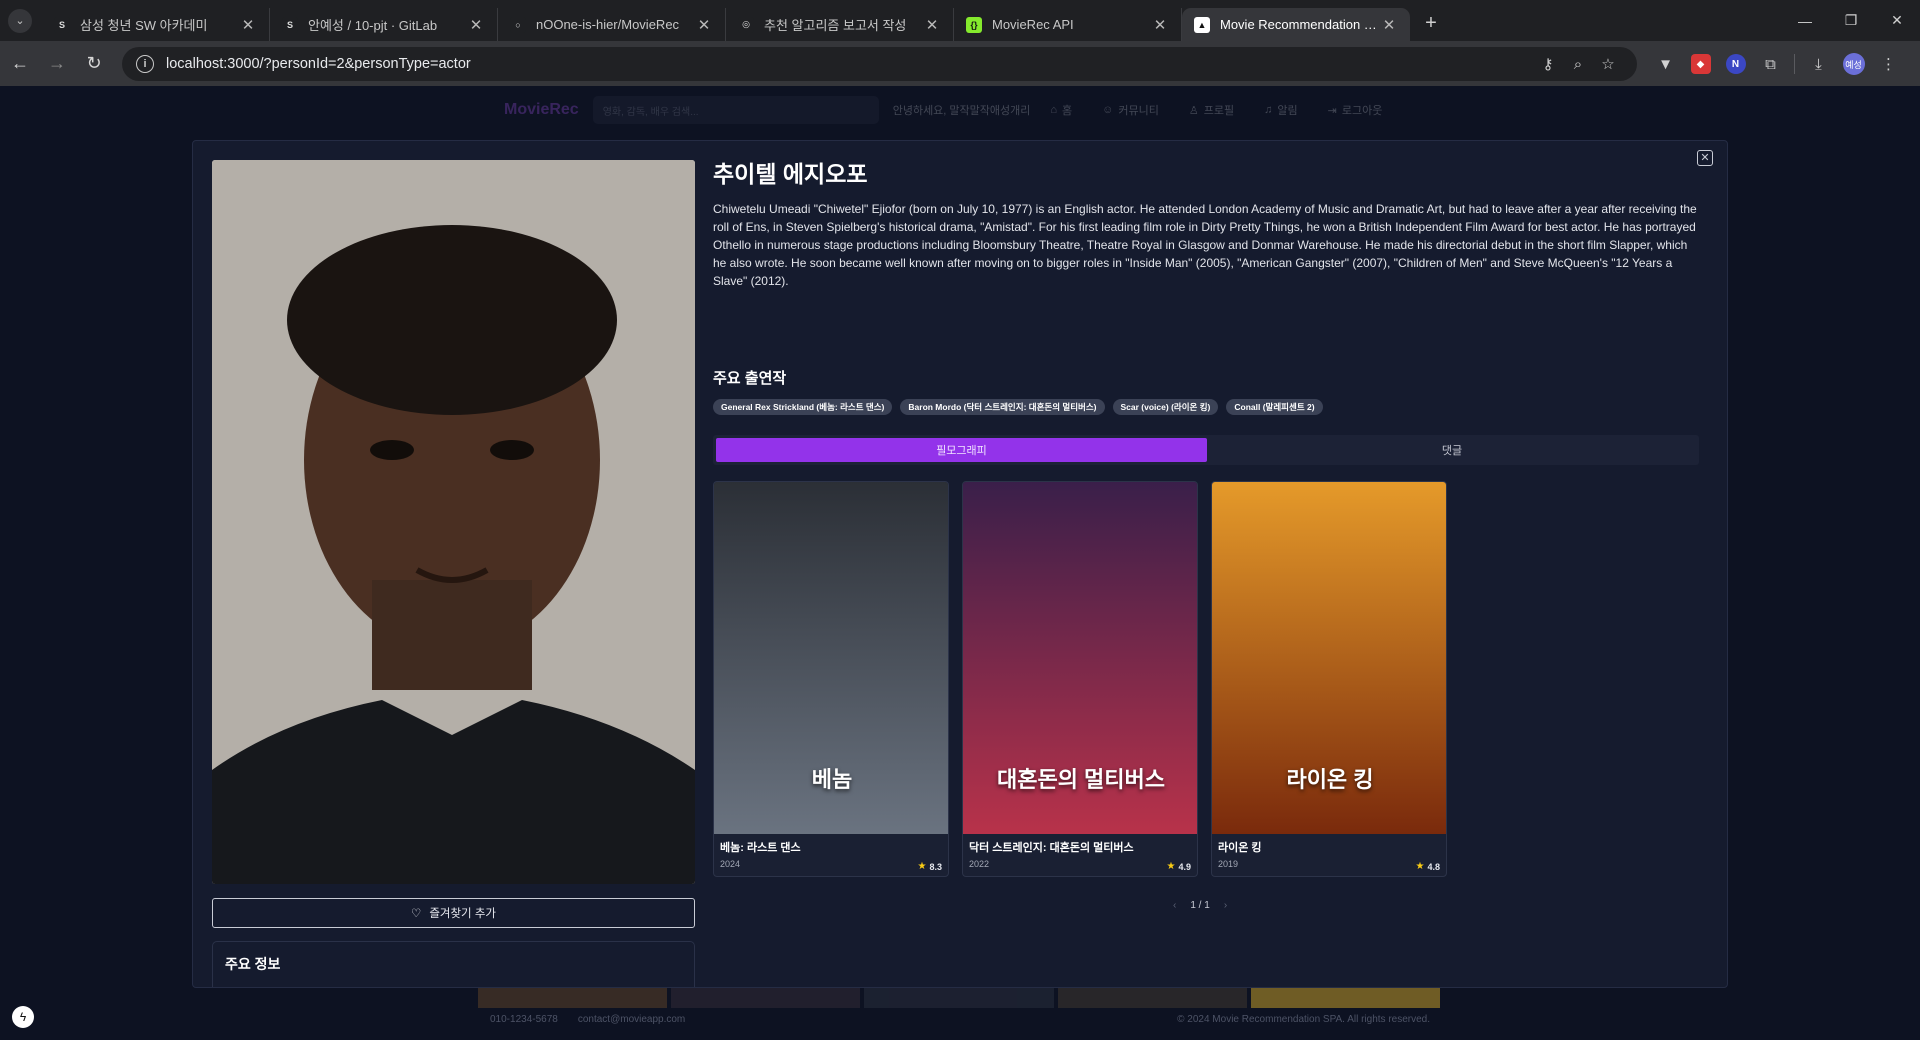  What do you see at coordinates (1002, 407) in the screenshot?
I see `role-chip: Baron Mordo (닥터 스트레인지: 대혼돈의 멀티버스)` at bounding box center [1002, 407].